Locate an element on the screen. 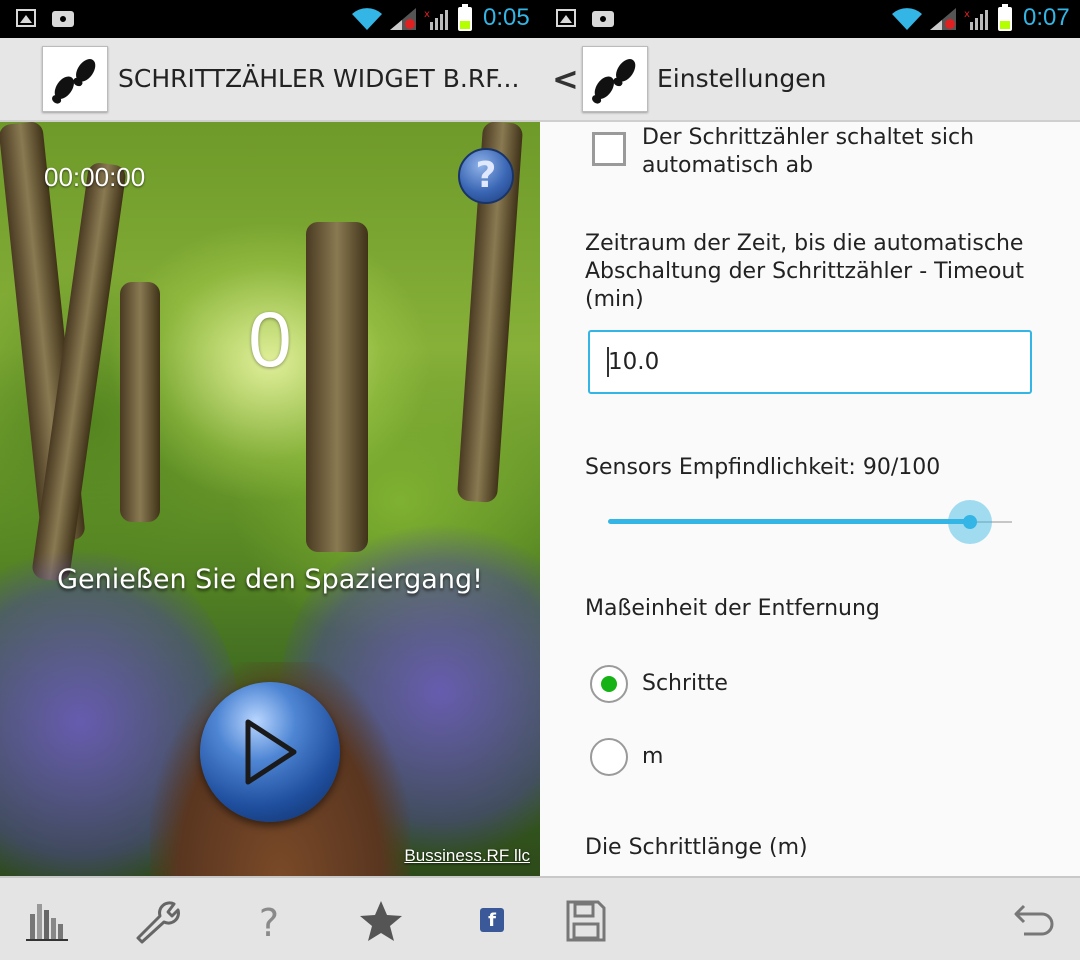 The image size is (1080, 960). status-bar-right: x 0:07 is located at coordinates (810, 19).